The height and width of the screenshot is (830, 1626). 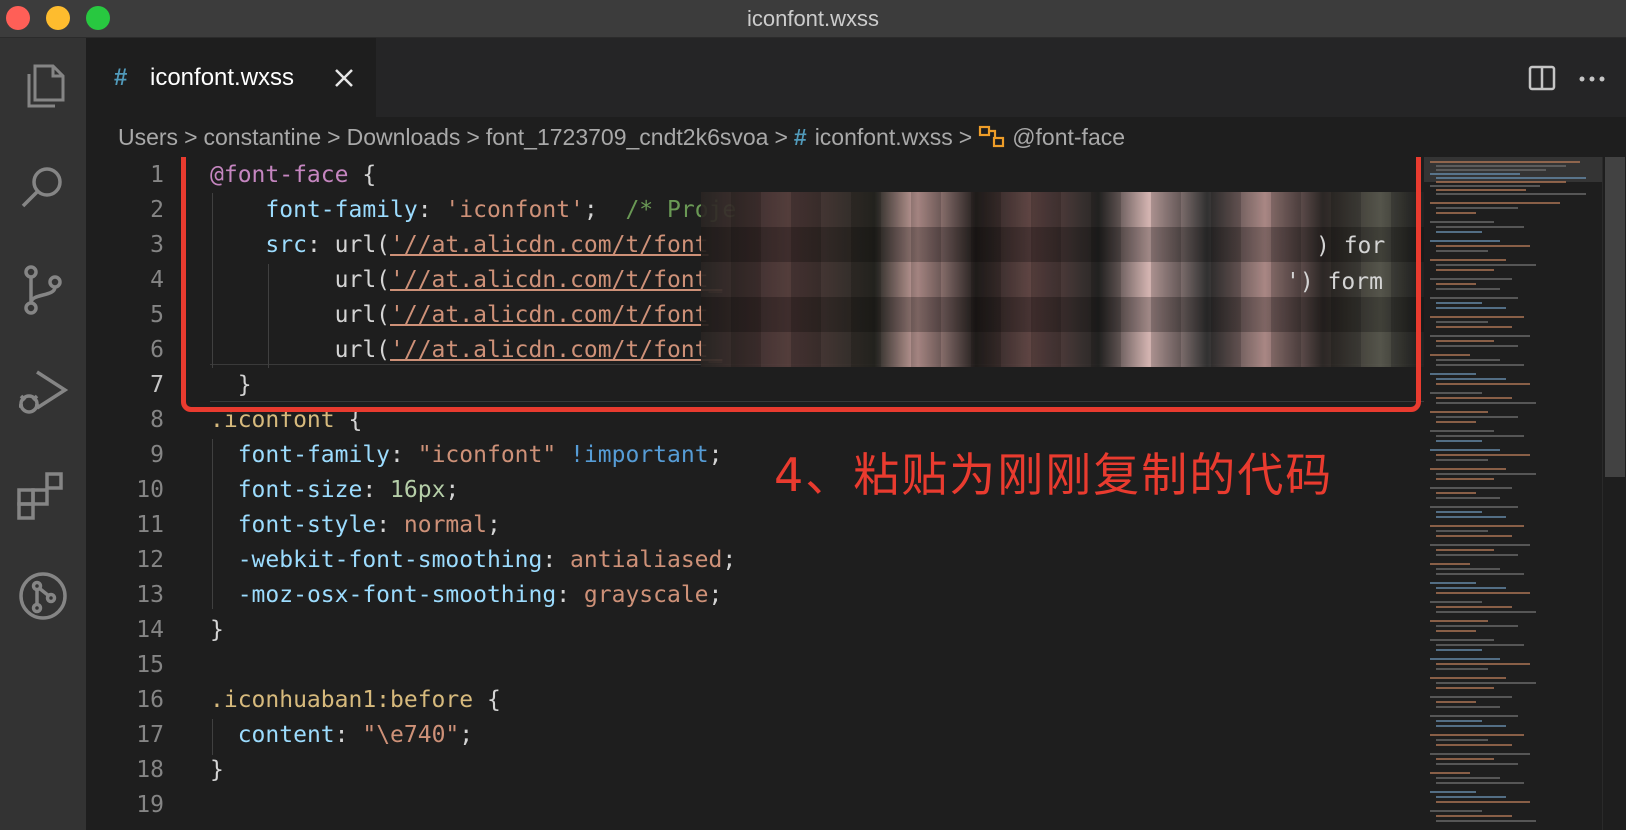 I want to click on code-line: 15, so click(x=755, y=665).